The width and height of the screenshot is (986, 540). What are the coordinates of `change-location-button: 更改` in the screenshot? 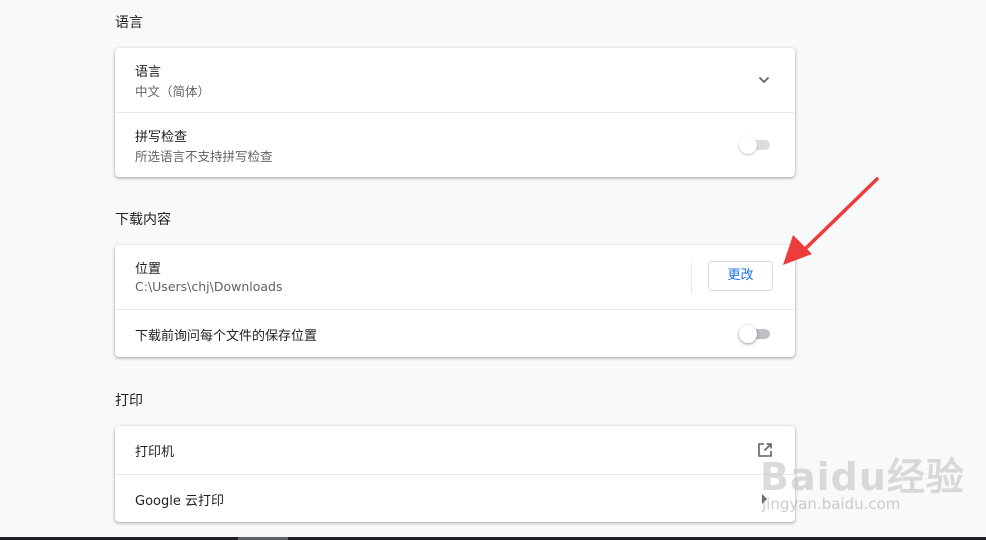 It's located at (740, 276).